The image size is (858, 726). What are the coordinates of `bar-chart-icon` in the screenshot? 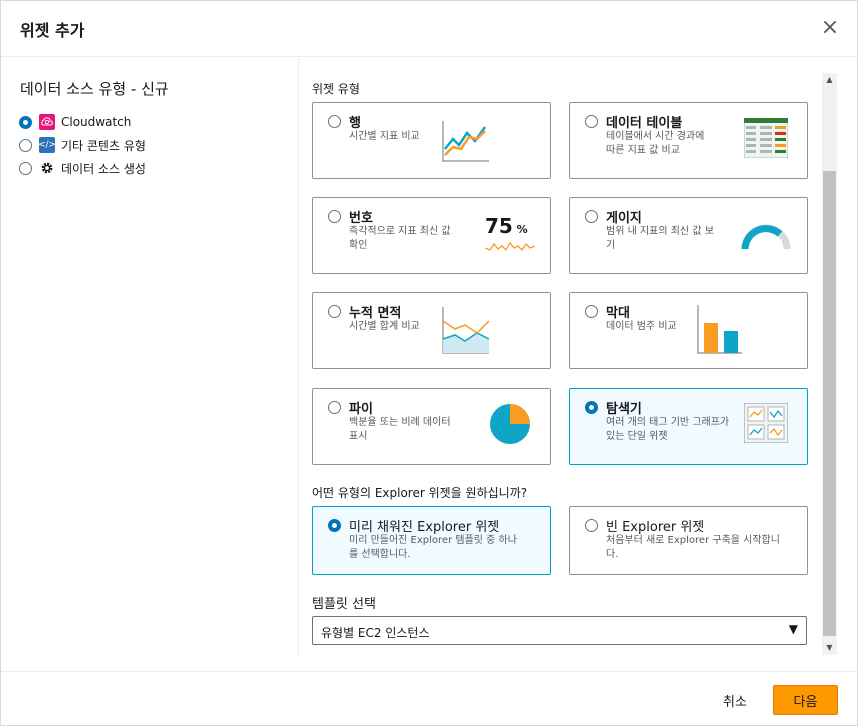 It's located at (719, 329).